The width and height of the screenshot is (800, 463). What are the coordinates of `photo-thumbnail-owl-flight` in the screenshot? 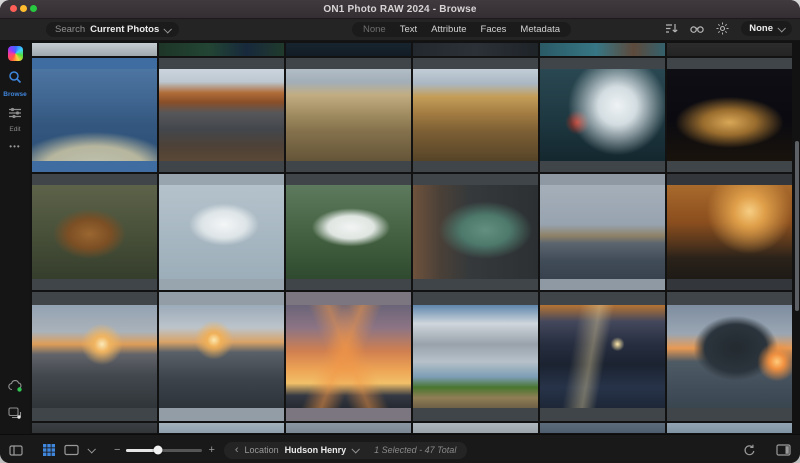 It's located at (94, 232).